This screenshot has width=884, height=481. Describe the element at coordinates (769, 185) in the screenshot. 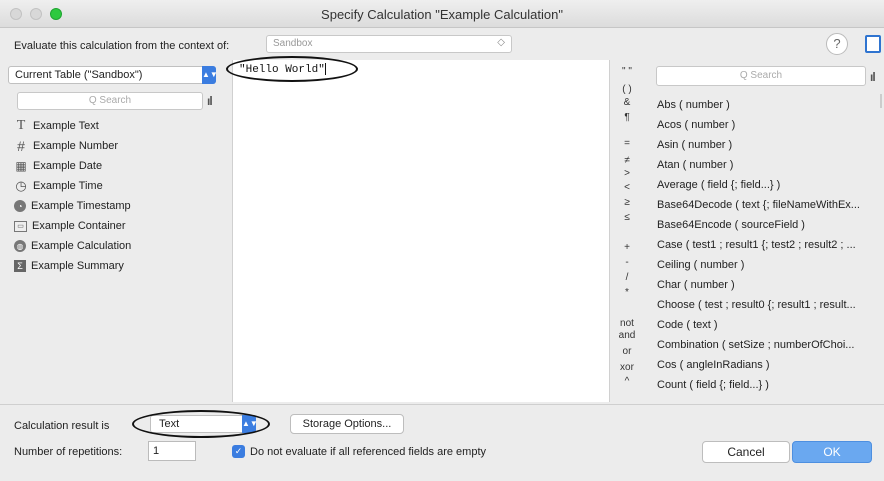

I see `function-item: Average ( field {; field...} )` at that location.